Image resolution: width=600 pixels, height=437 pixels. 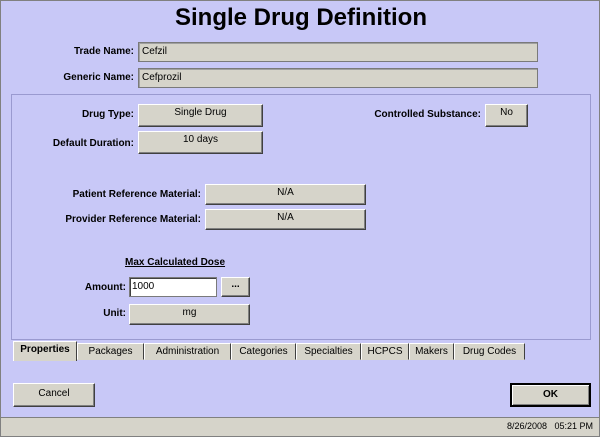 What do you see at coordinates (338, 78) in the screenshot?
I see `generic-name-field: Cefprozil` at bounding box center [338, 78].